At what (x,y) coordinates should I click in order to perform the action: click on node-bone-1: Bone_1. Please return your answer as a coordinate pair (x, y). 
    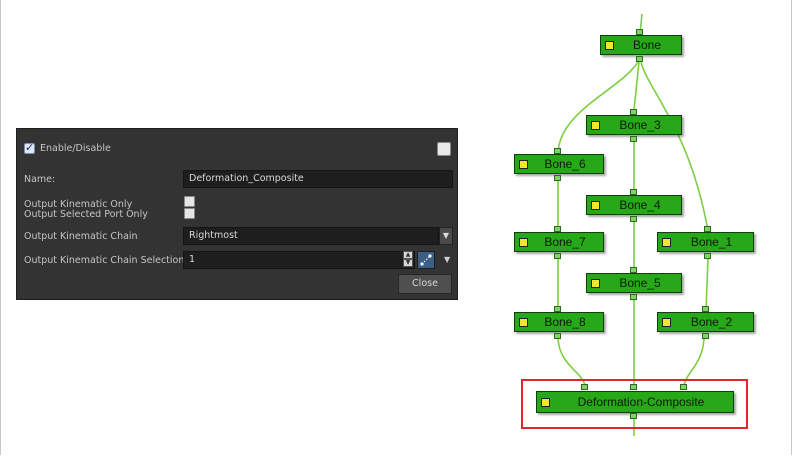
    Looking at the image, I should click on (705, 242).